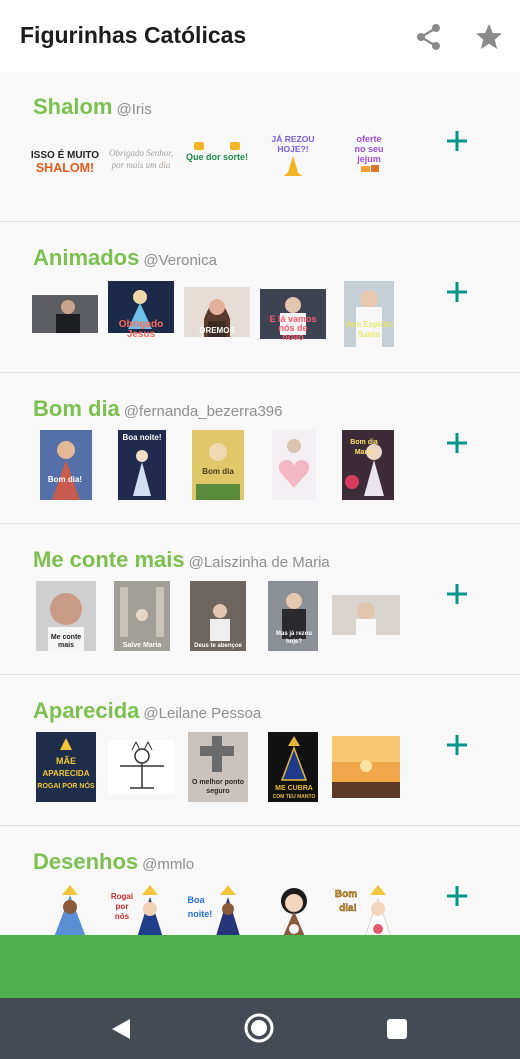 This screenshot has height=1059, width=520. I want to click on pack-name: Animados, so click(86, 257).